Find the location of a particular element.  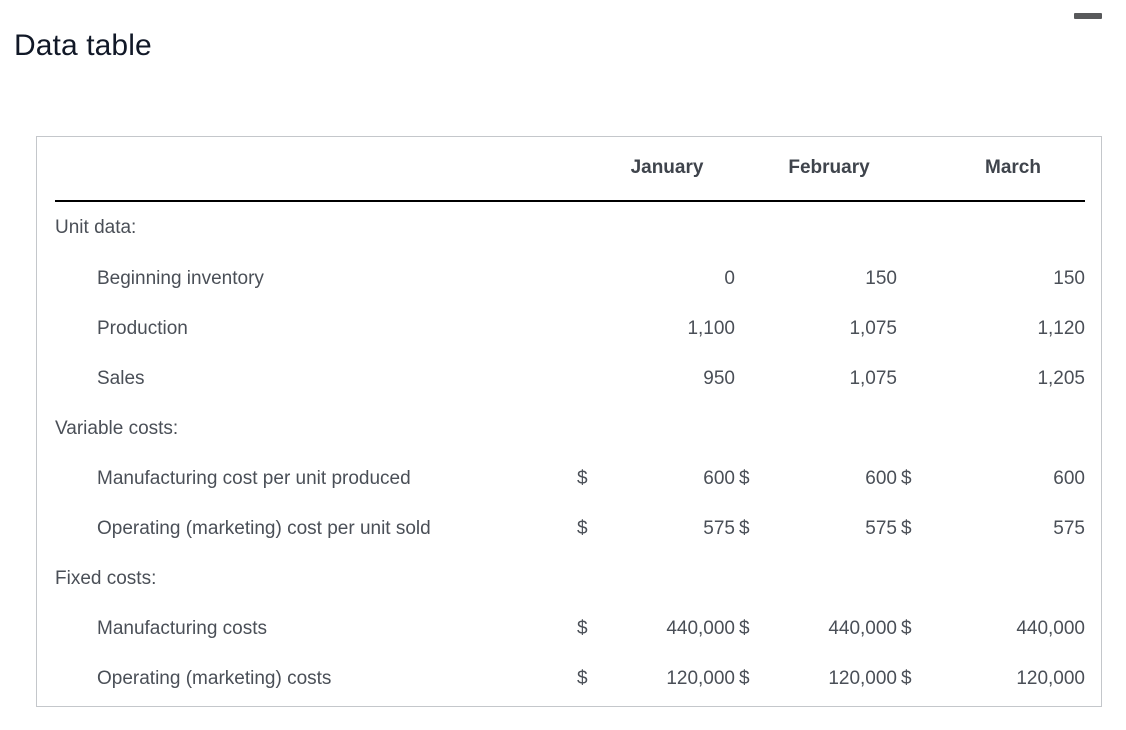

row-item-label: Operating (marketing) cost per unit sold is located at coordinates (264, 528).